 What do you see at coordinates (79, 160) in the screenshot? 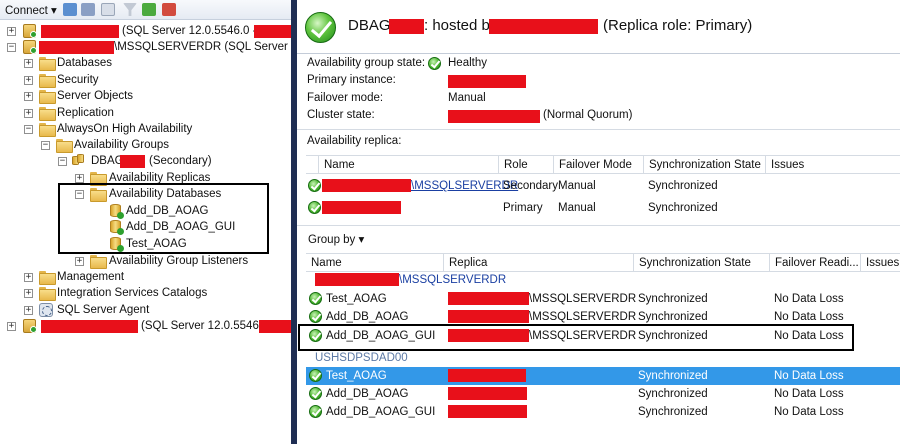
I see `availability-group-icon` at bounding box center [79, 160].